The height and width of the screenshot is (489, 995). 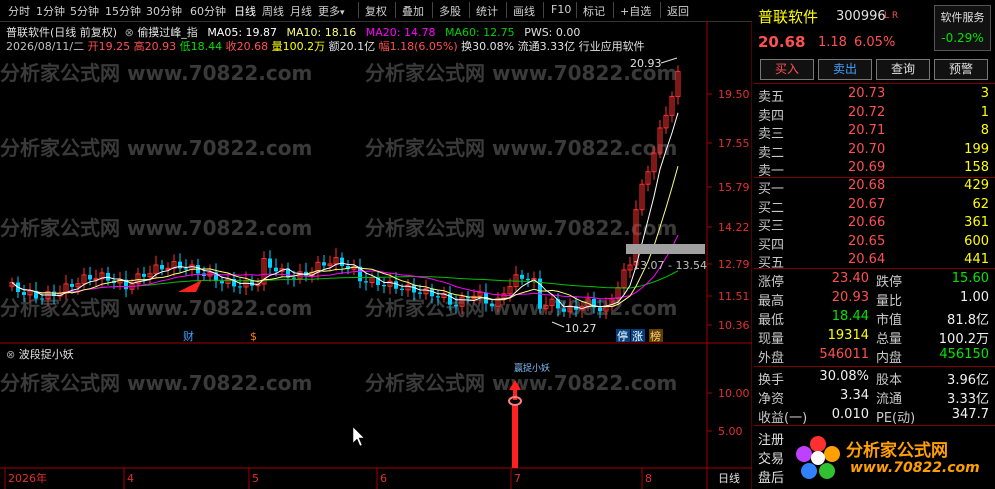 I want to click on period-tab-daily: 日线, so click(x=245, y=11).